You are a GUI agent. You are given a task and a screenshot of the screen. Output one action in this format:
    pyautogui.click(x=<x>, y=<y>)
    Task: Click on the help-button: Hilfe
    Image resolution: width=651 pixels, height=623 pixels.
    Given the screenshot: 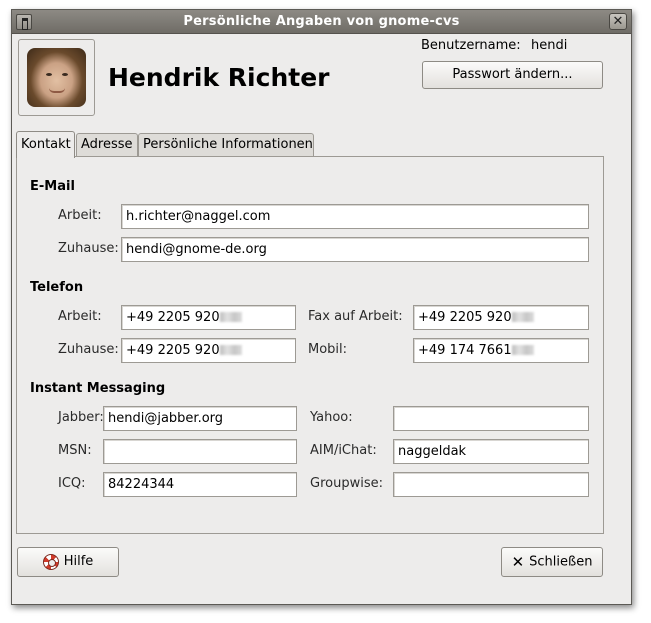 What is the action you would take?
    pyautogui.click(x=68, y=562)
    